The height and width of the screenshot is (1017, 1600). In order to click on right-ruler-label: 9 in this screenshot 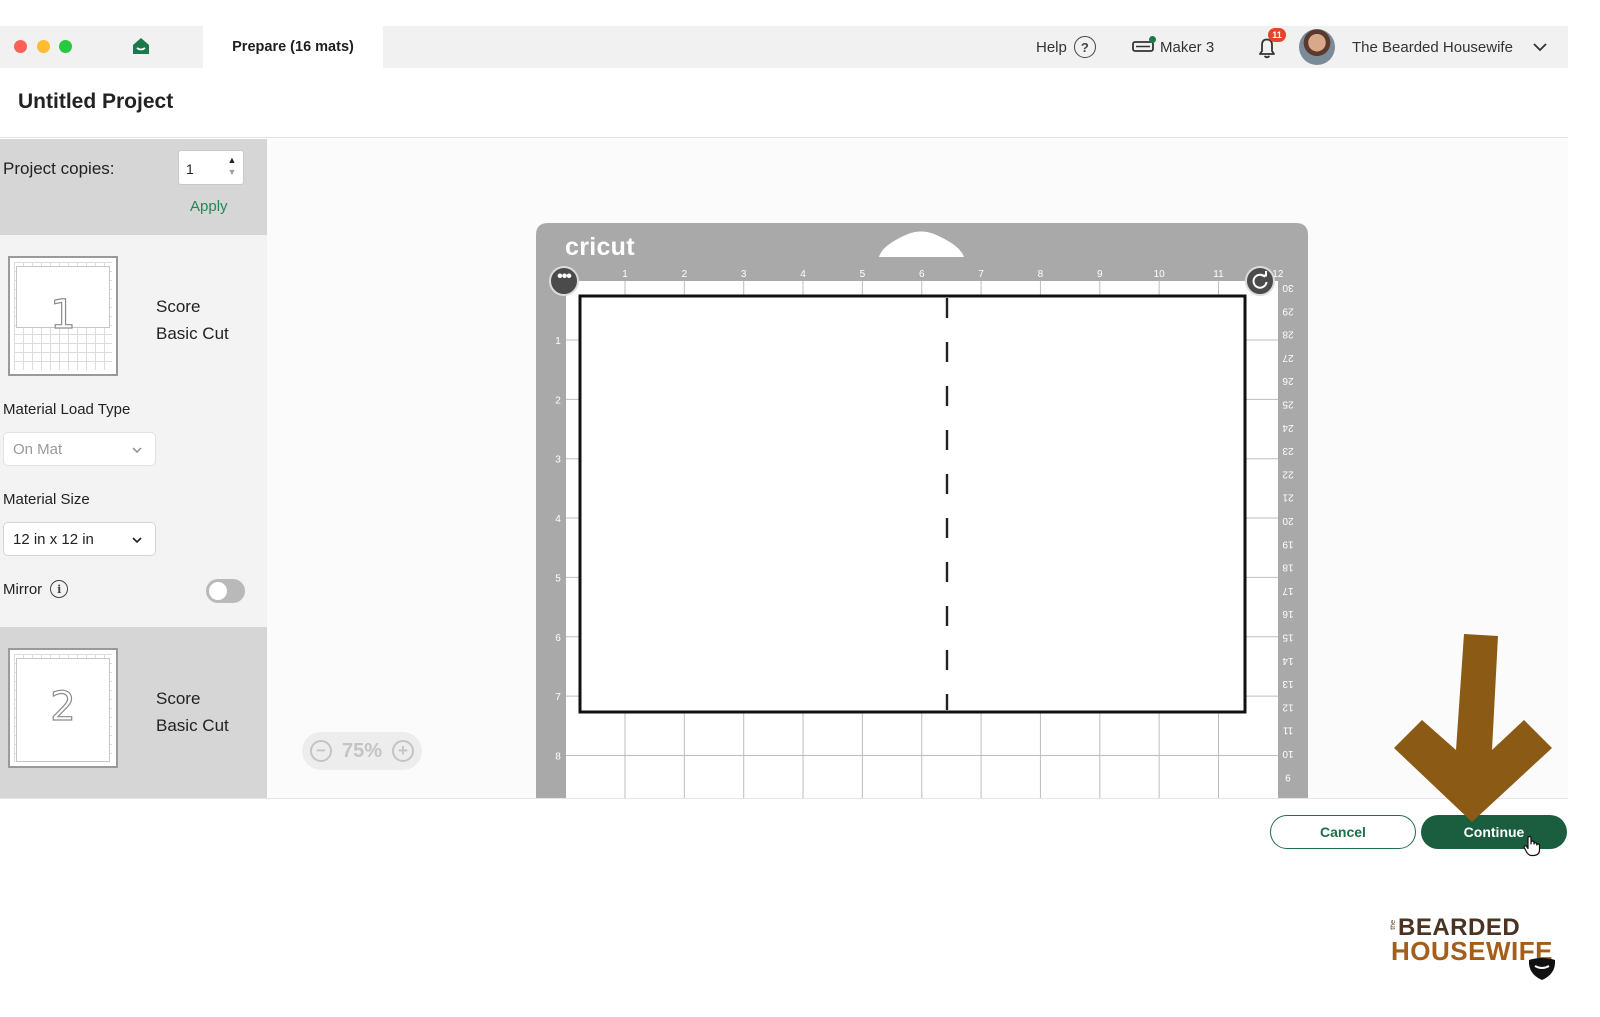, I will do `click(1288, 776)`.